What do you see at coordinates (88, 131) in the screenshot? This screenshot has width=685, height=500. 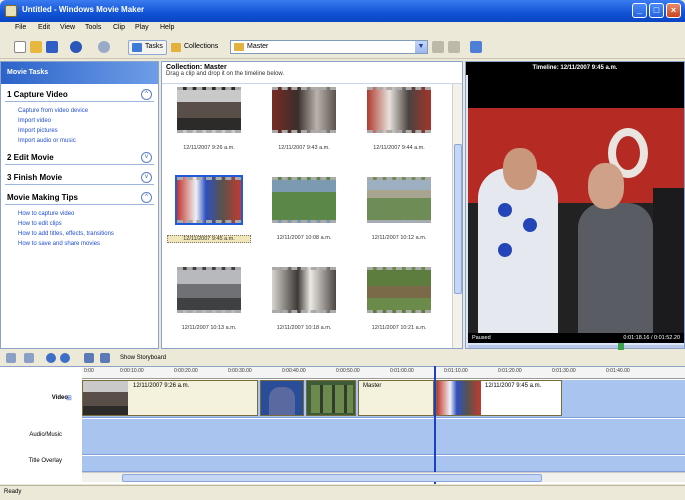 I see `link-import-pictures: Import pictures` at bounding box center [88, 131].